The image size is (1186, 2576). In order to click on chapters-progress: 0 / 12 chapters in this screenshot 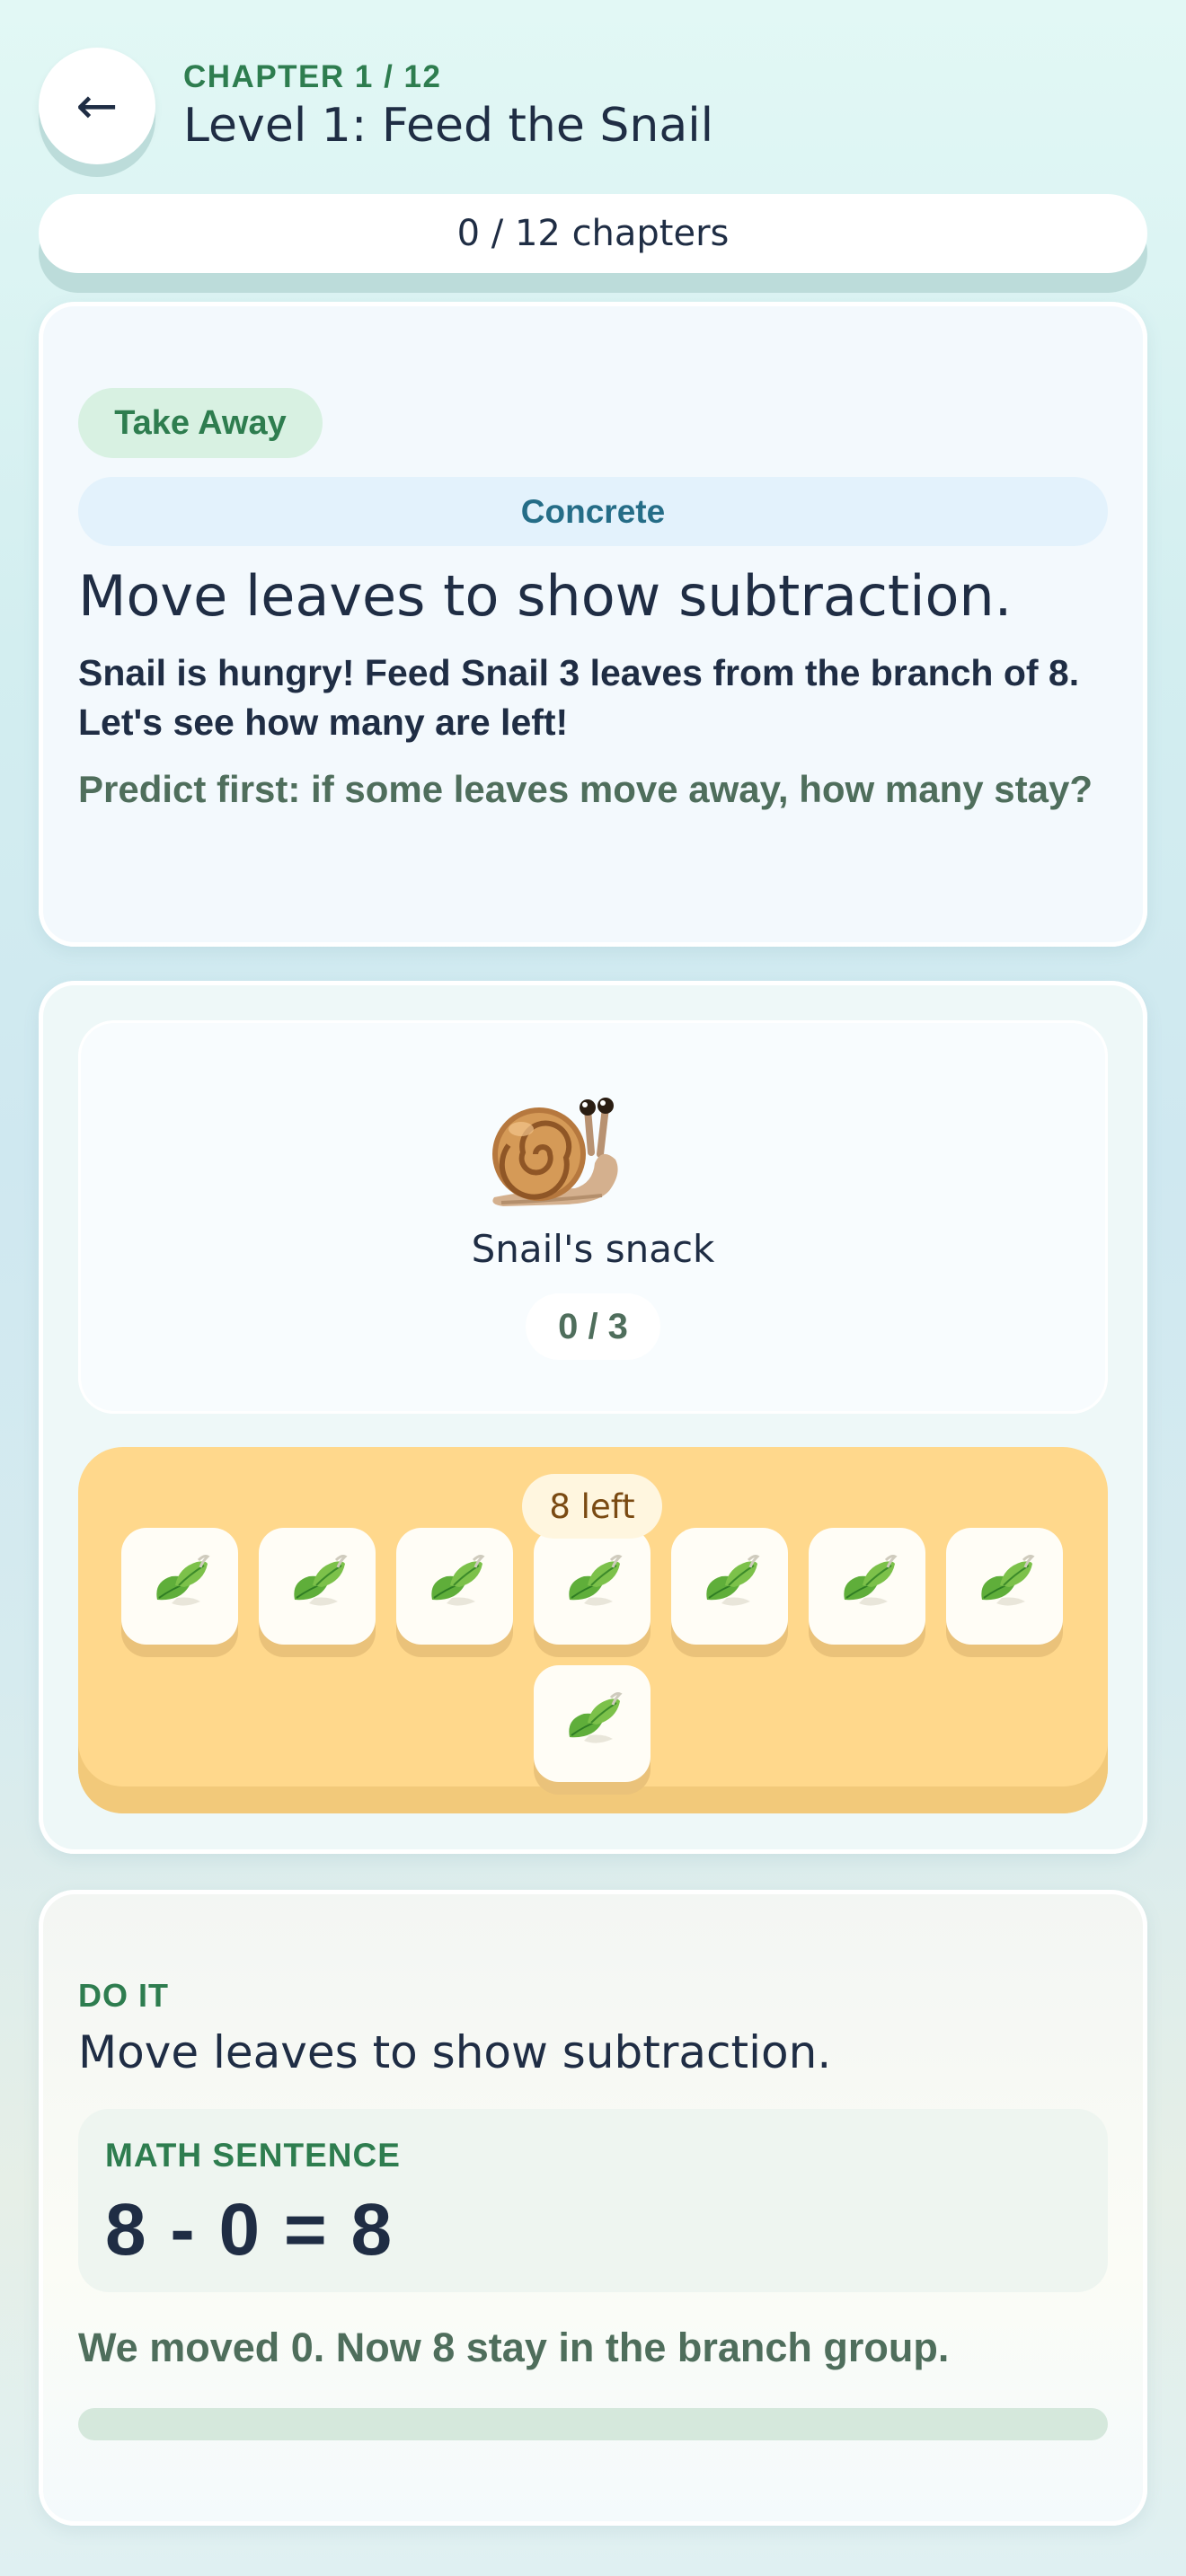, I will do `click(593, 233)`.